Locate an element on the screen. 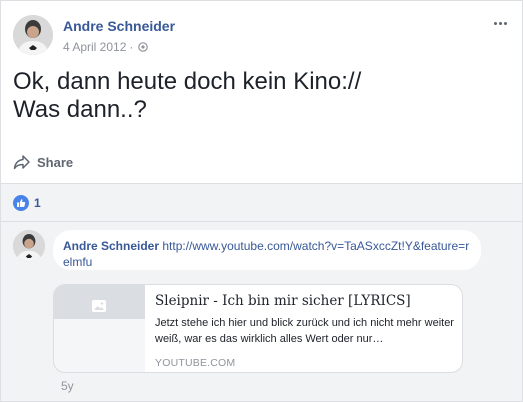  thumbnail-placeholder is located at coordinates (99, 345).